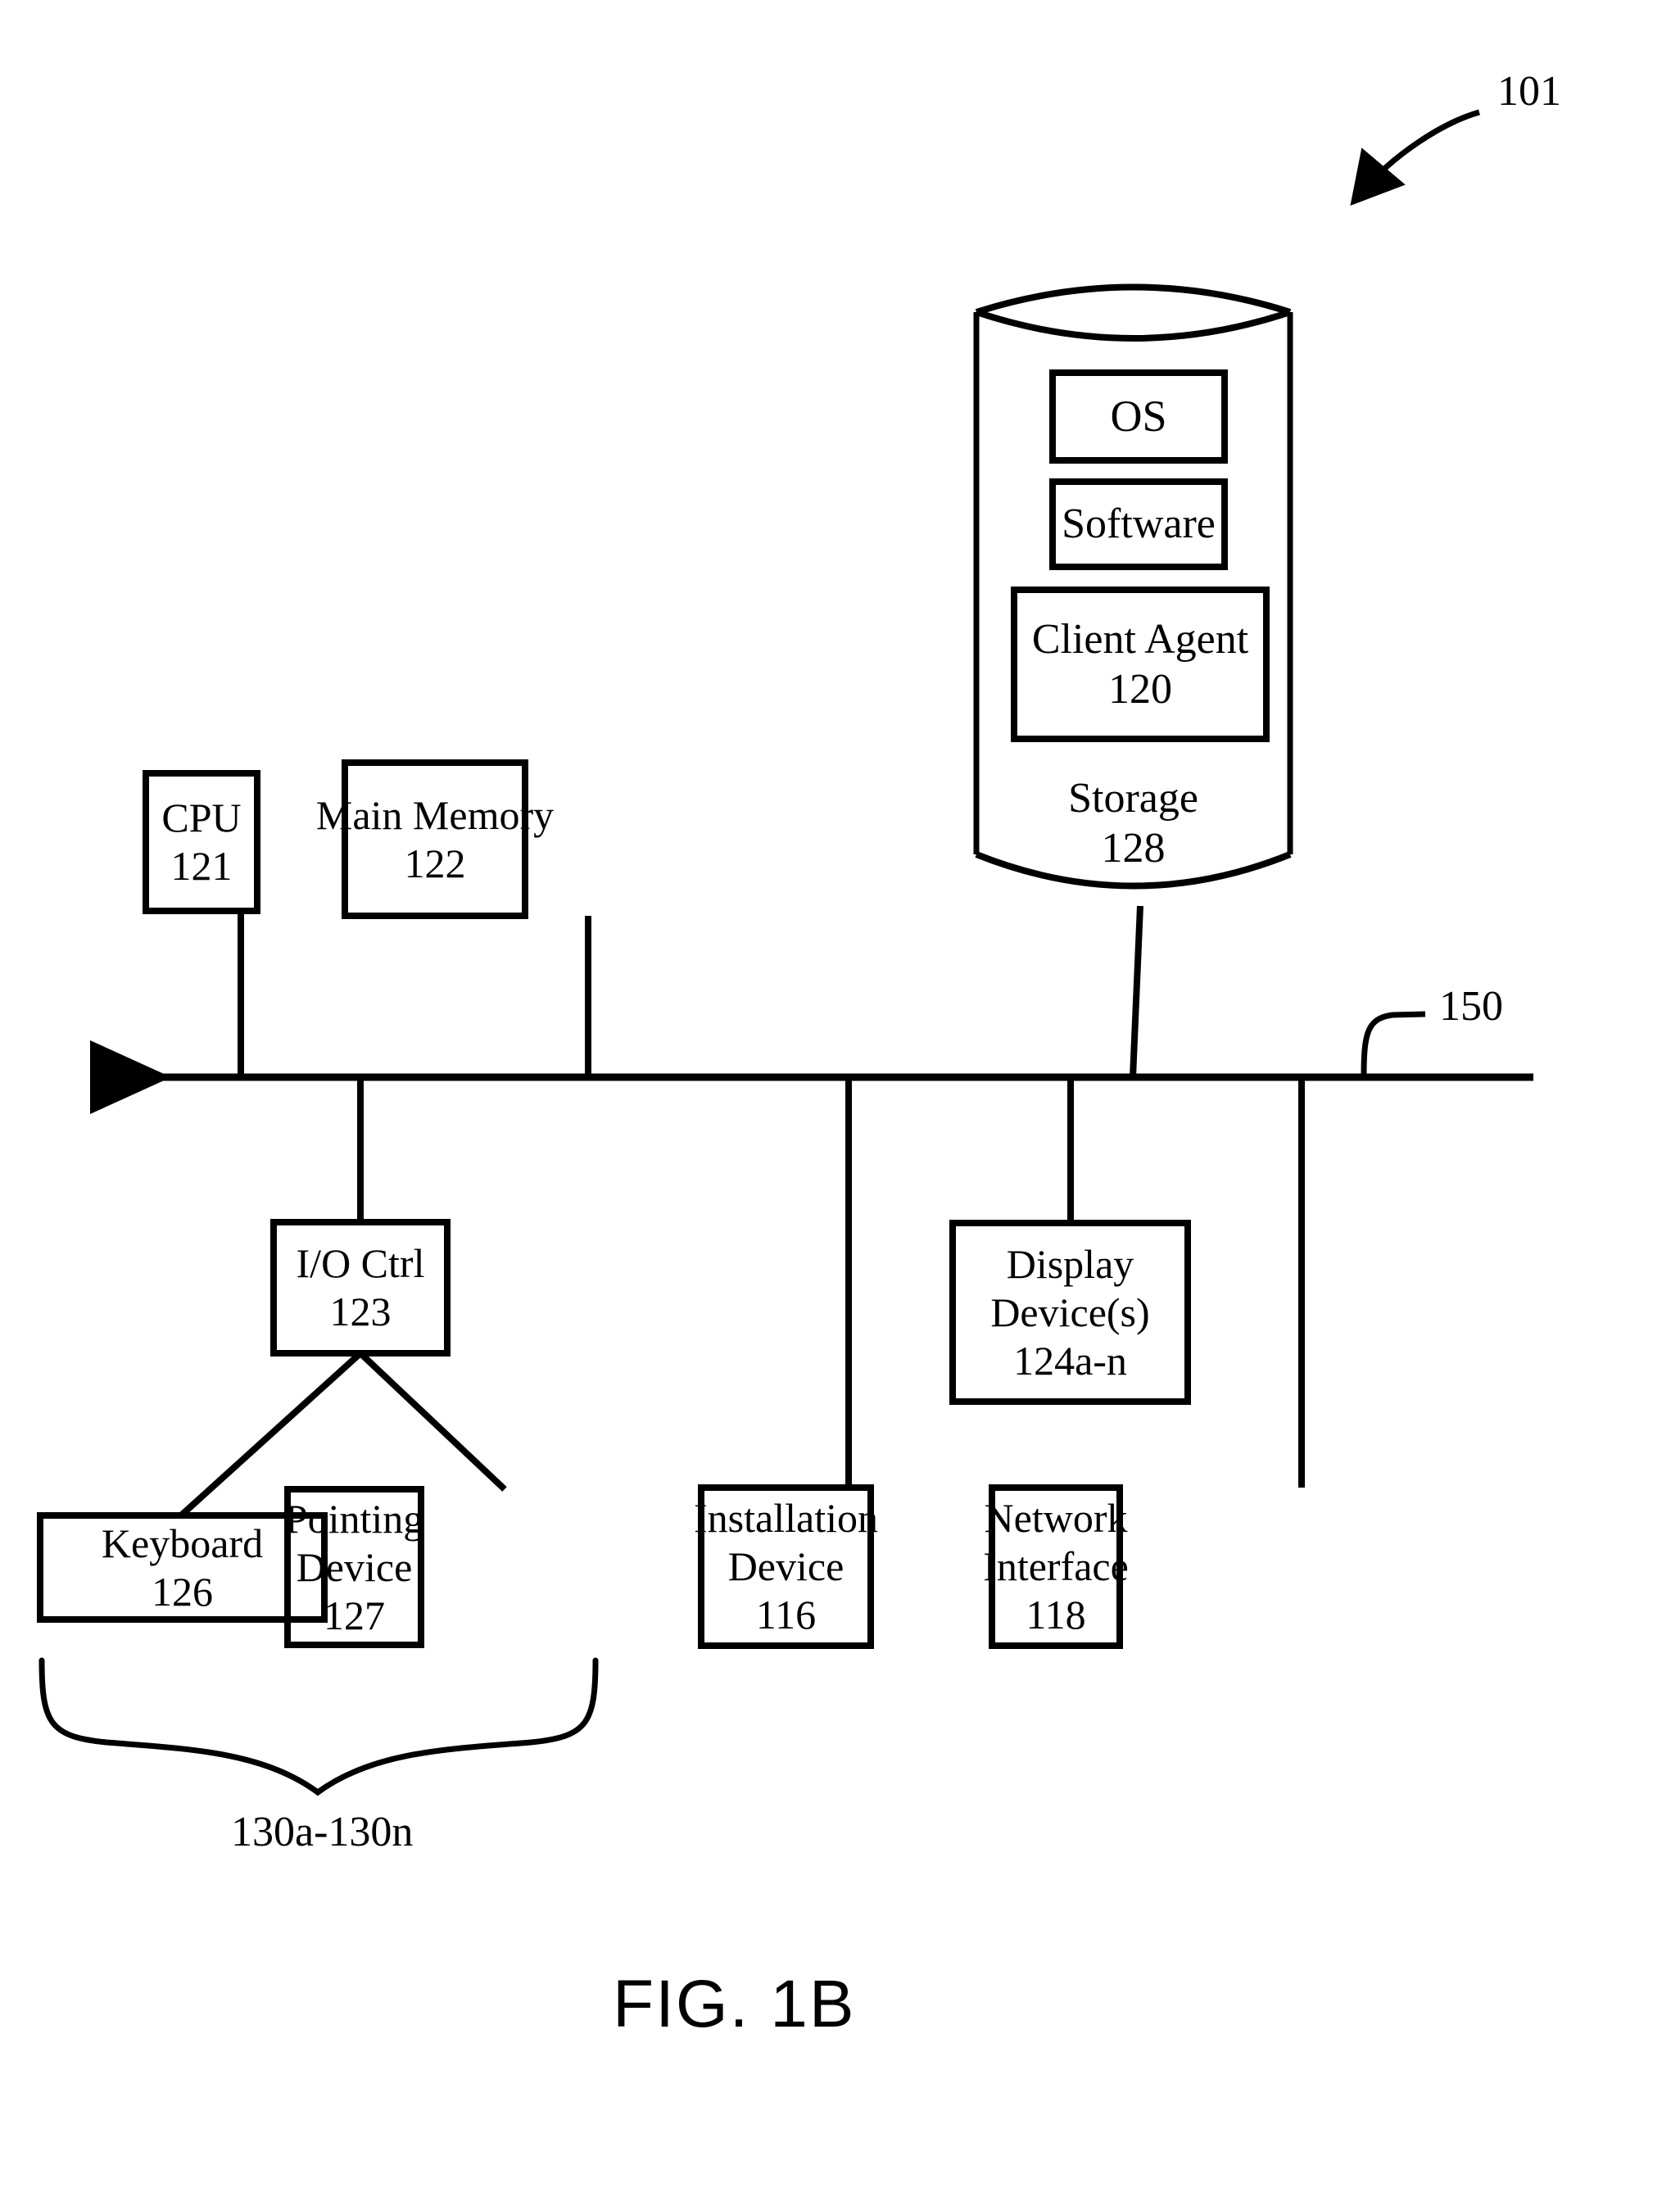 Image resolution: width=1680 pixels, height=2206 pixels. What do you see at coordinates (1393, 1043) in the screenshot?
I see `callout-150-leader` at bounding box center [1393, 1043].